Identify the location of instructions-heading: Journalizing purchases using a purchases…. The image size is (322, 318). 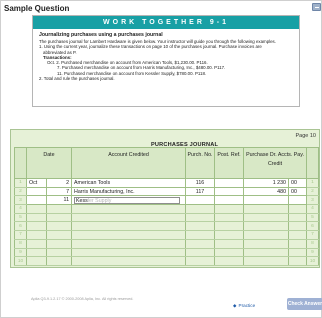
(101, 35).